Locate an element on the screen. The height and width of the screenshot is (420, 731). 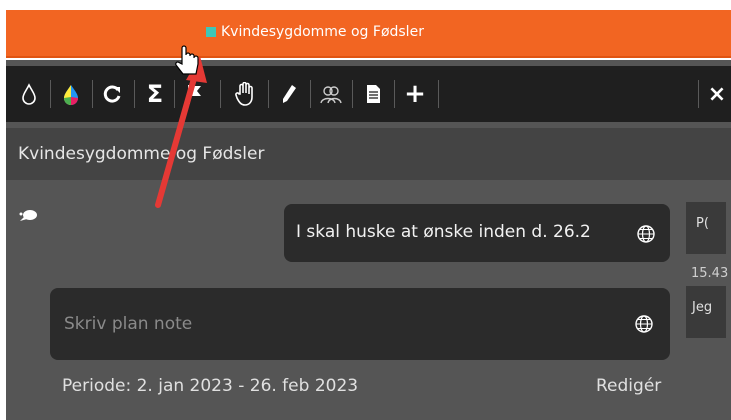
window-title-bar: Kvindesygdomme og Fødsler is located at coordinates (368, 34).